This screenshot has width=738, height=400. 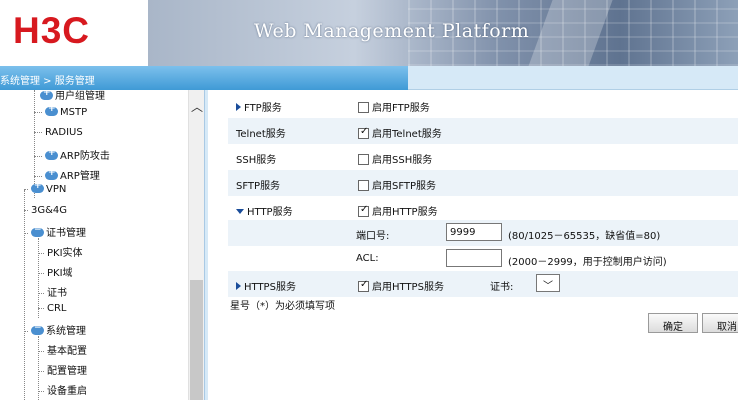 I want to click on header-banner: Web Management Platform, so click(x=443, y=33).